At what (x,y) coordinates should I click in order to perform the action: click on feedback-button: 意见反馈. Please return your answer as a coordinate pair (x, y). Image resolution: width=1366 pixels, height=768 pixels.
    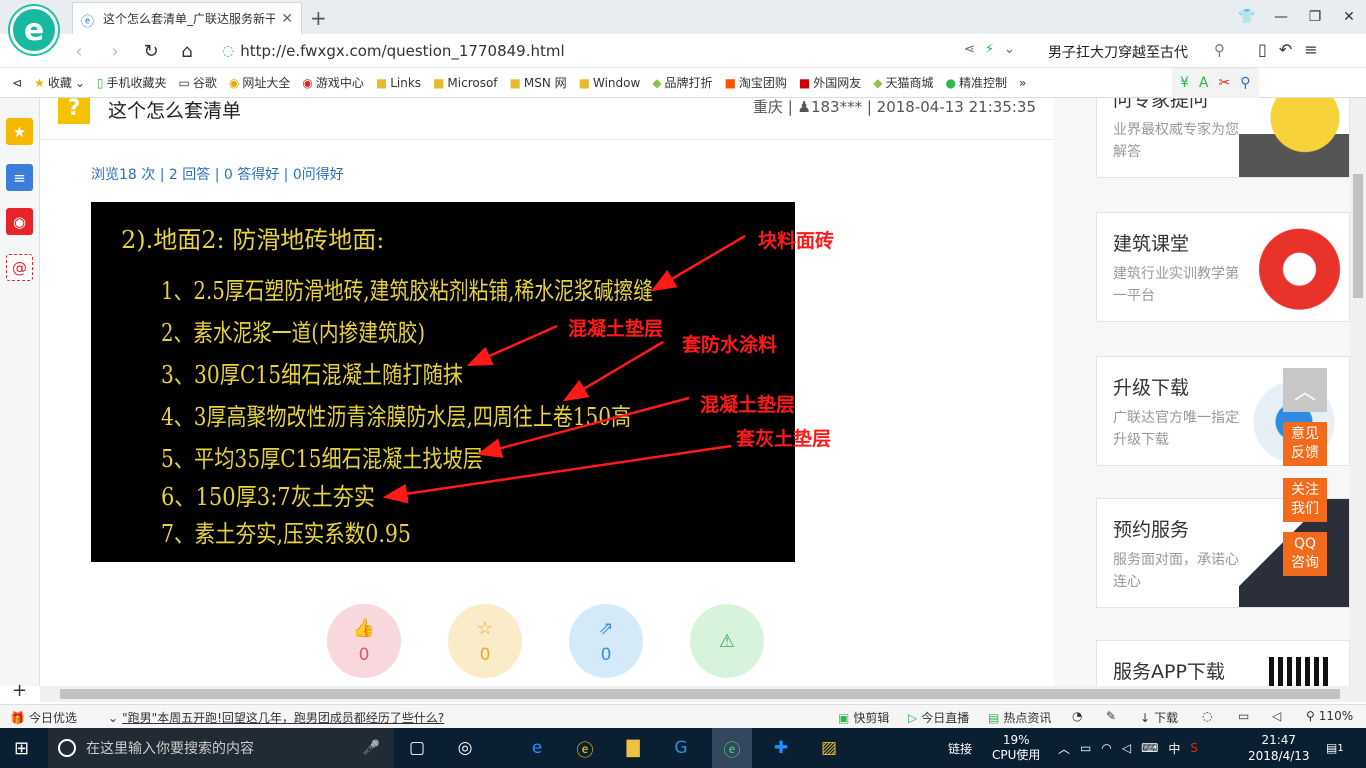
    Looking at the image, I should click on (1305, 444).